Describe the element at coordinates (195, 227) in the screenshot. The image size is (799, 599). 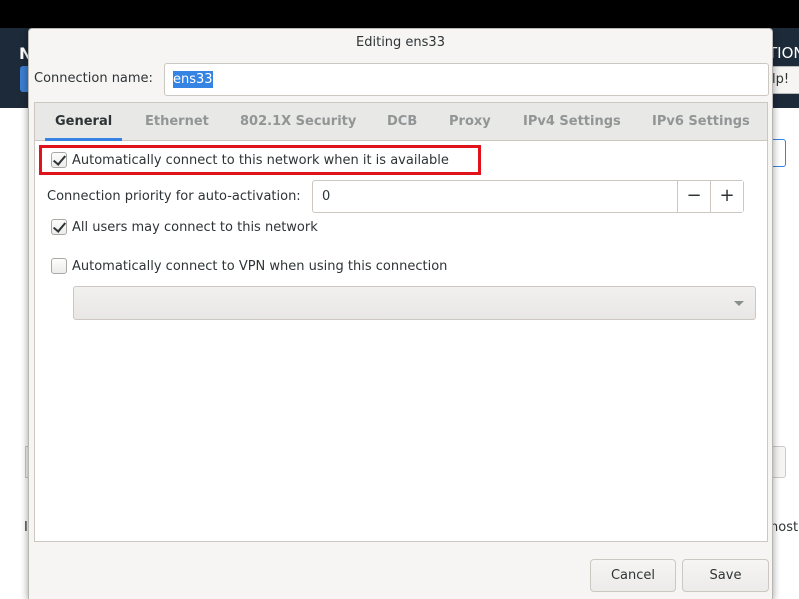
I see `all-users-label: All users may connect to this network` at that location.